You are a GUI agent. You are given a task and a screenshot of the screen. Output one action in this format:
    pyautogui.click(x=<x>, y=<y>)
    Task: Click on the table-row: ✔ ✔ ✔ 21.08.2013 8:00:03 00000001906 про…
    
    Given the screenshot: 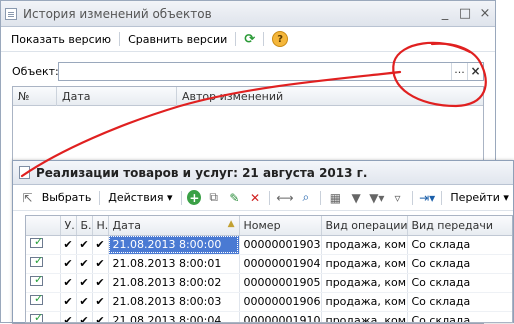 What is the action you would take?
    pyautogui.click(x=269, y=302)
    